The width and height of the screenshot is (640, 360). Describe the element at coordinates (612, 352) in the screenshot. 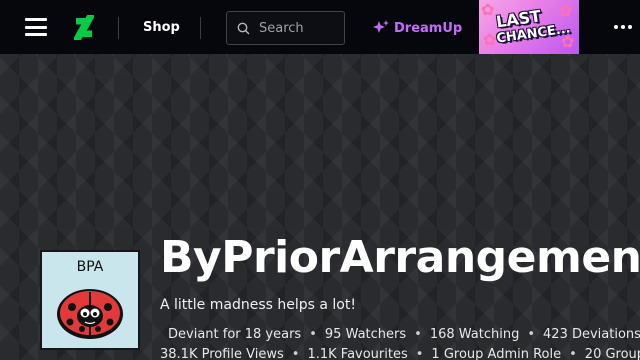

I see `group-membership-link: 20 Group M` at that location.